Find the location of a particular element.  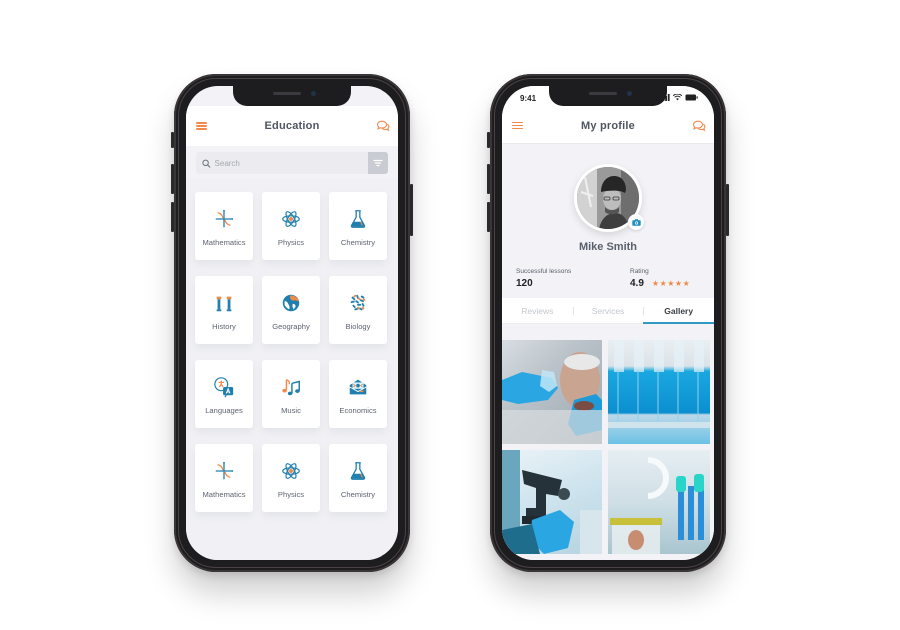

lessons-stat: Successful lessons 120 is located at coordinates (551, 278).